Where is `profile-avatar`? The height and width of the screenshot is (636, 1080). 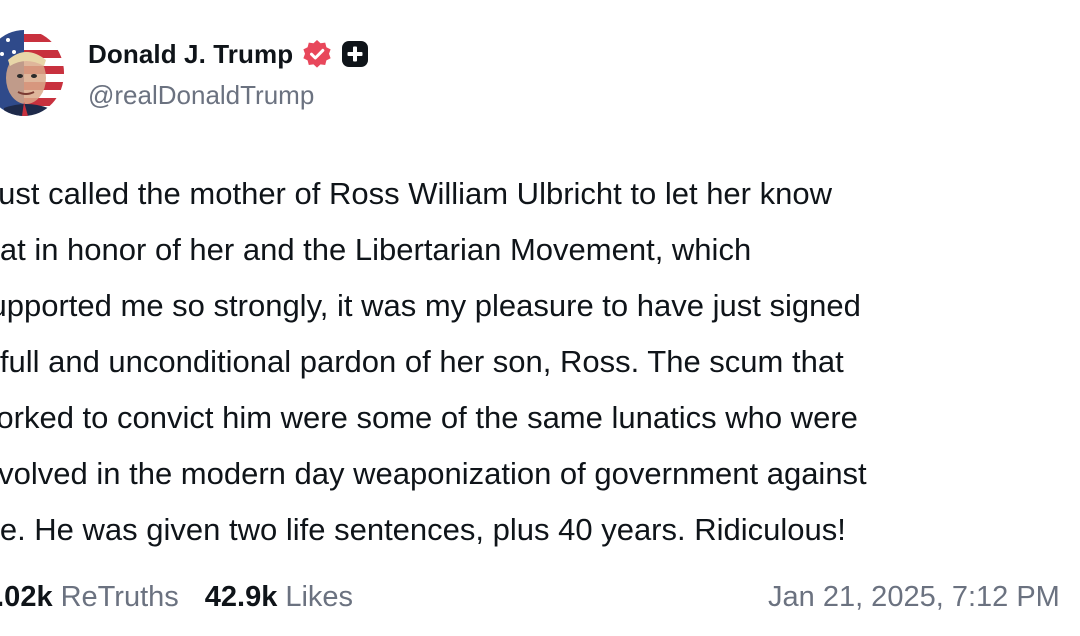
profile-avatar is located at coordinates (32, 73).